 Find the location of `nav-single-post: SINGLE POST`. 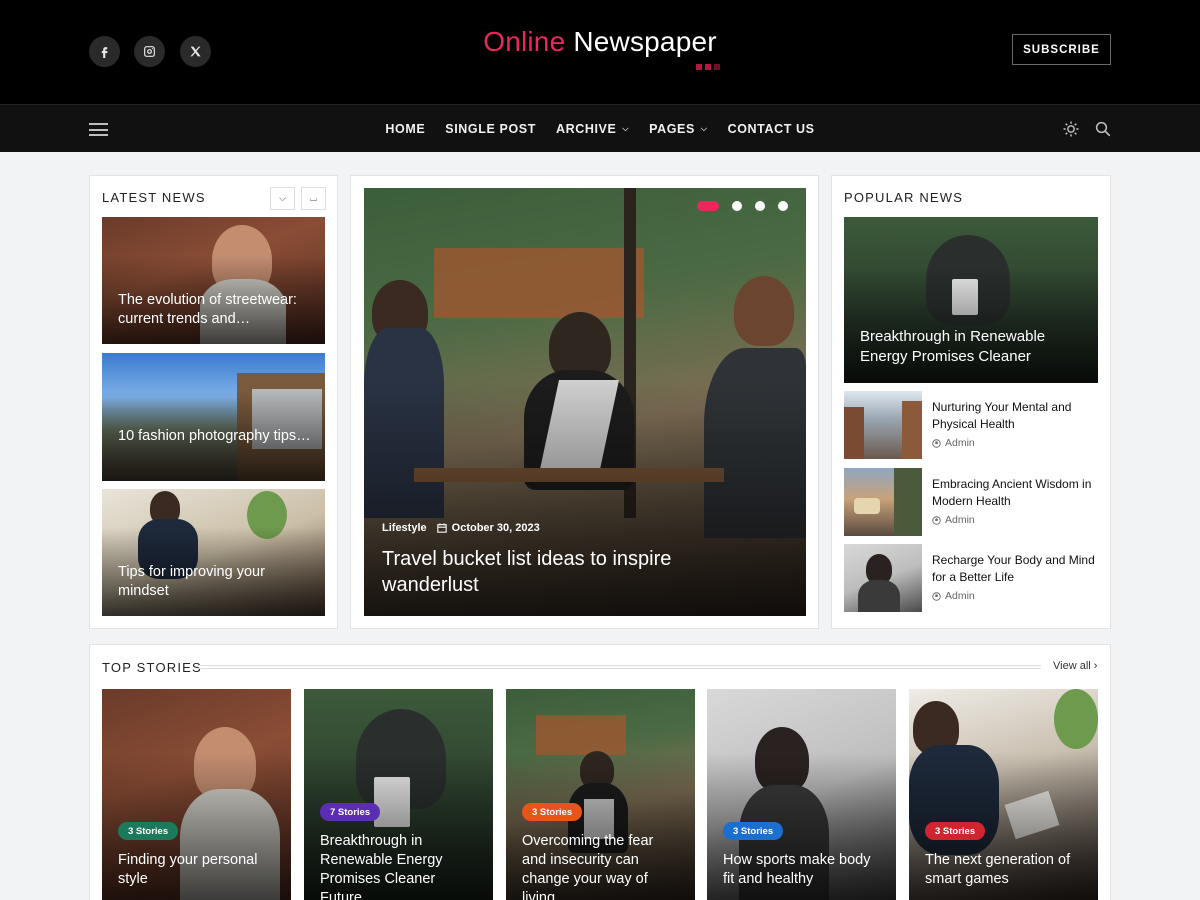

nav-single-post: SINGLE POST is located at coordinates (490, 129).